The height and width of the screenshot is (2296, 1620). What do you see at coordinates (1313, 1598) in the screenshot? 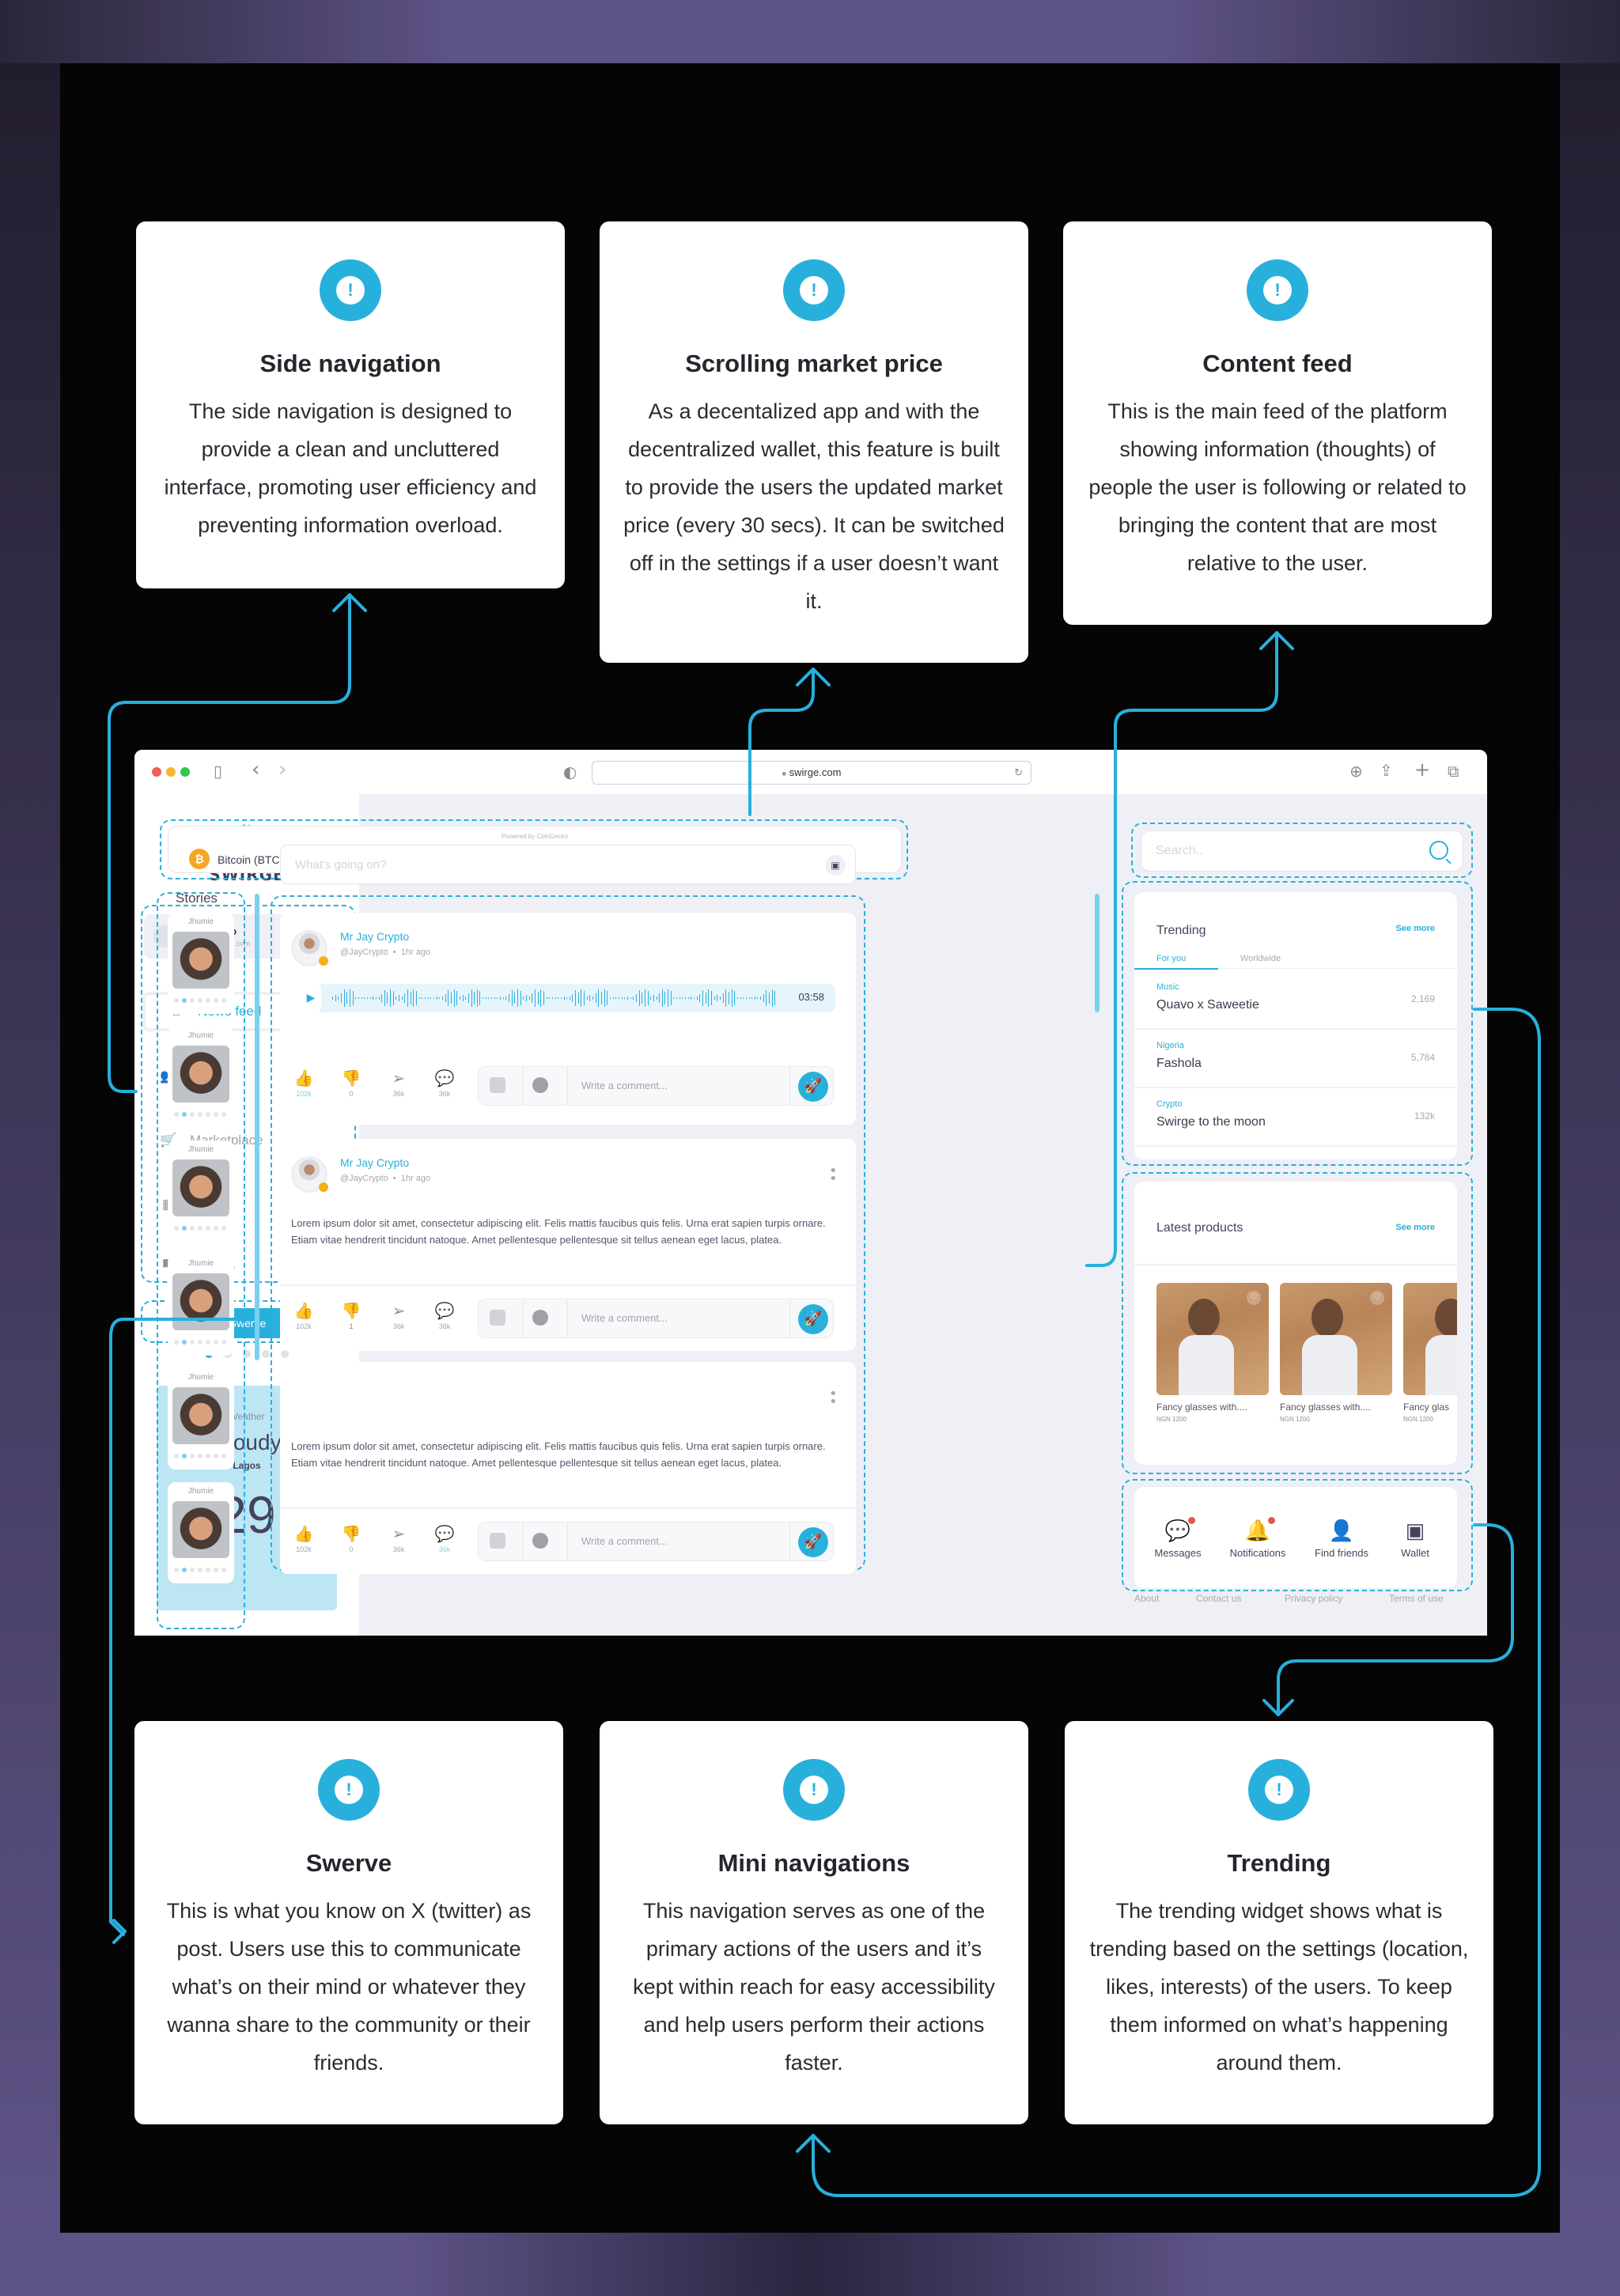
I see `footer-link: Privacy policy` at bounding box center [1313, 1598].